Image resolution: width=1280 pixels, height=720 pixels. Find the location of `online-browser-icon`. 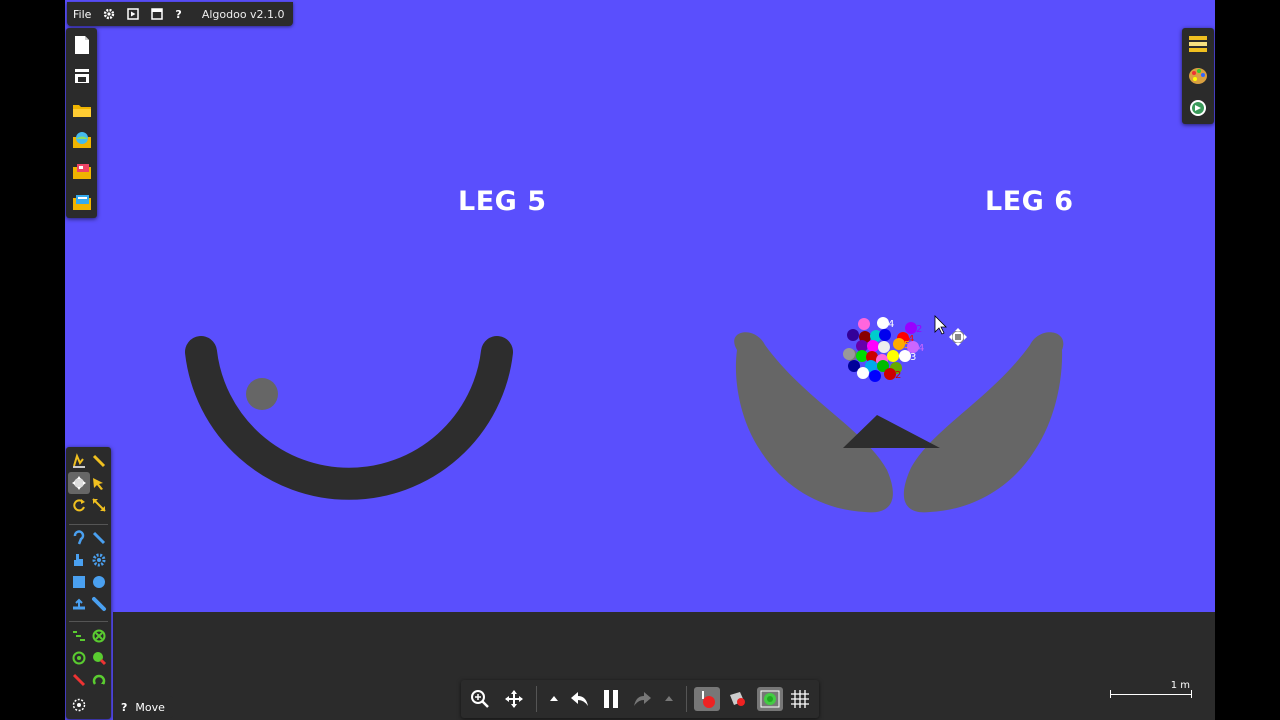

online-browser-icon is located at coordinates (82, 140).